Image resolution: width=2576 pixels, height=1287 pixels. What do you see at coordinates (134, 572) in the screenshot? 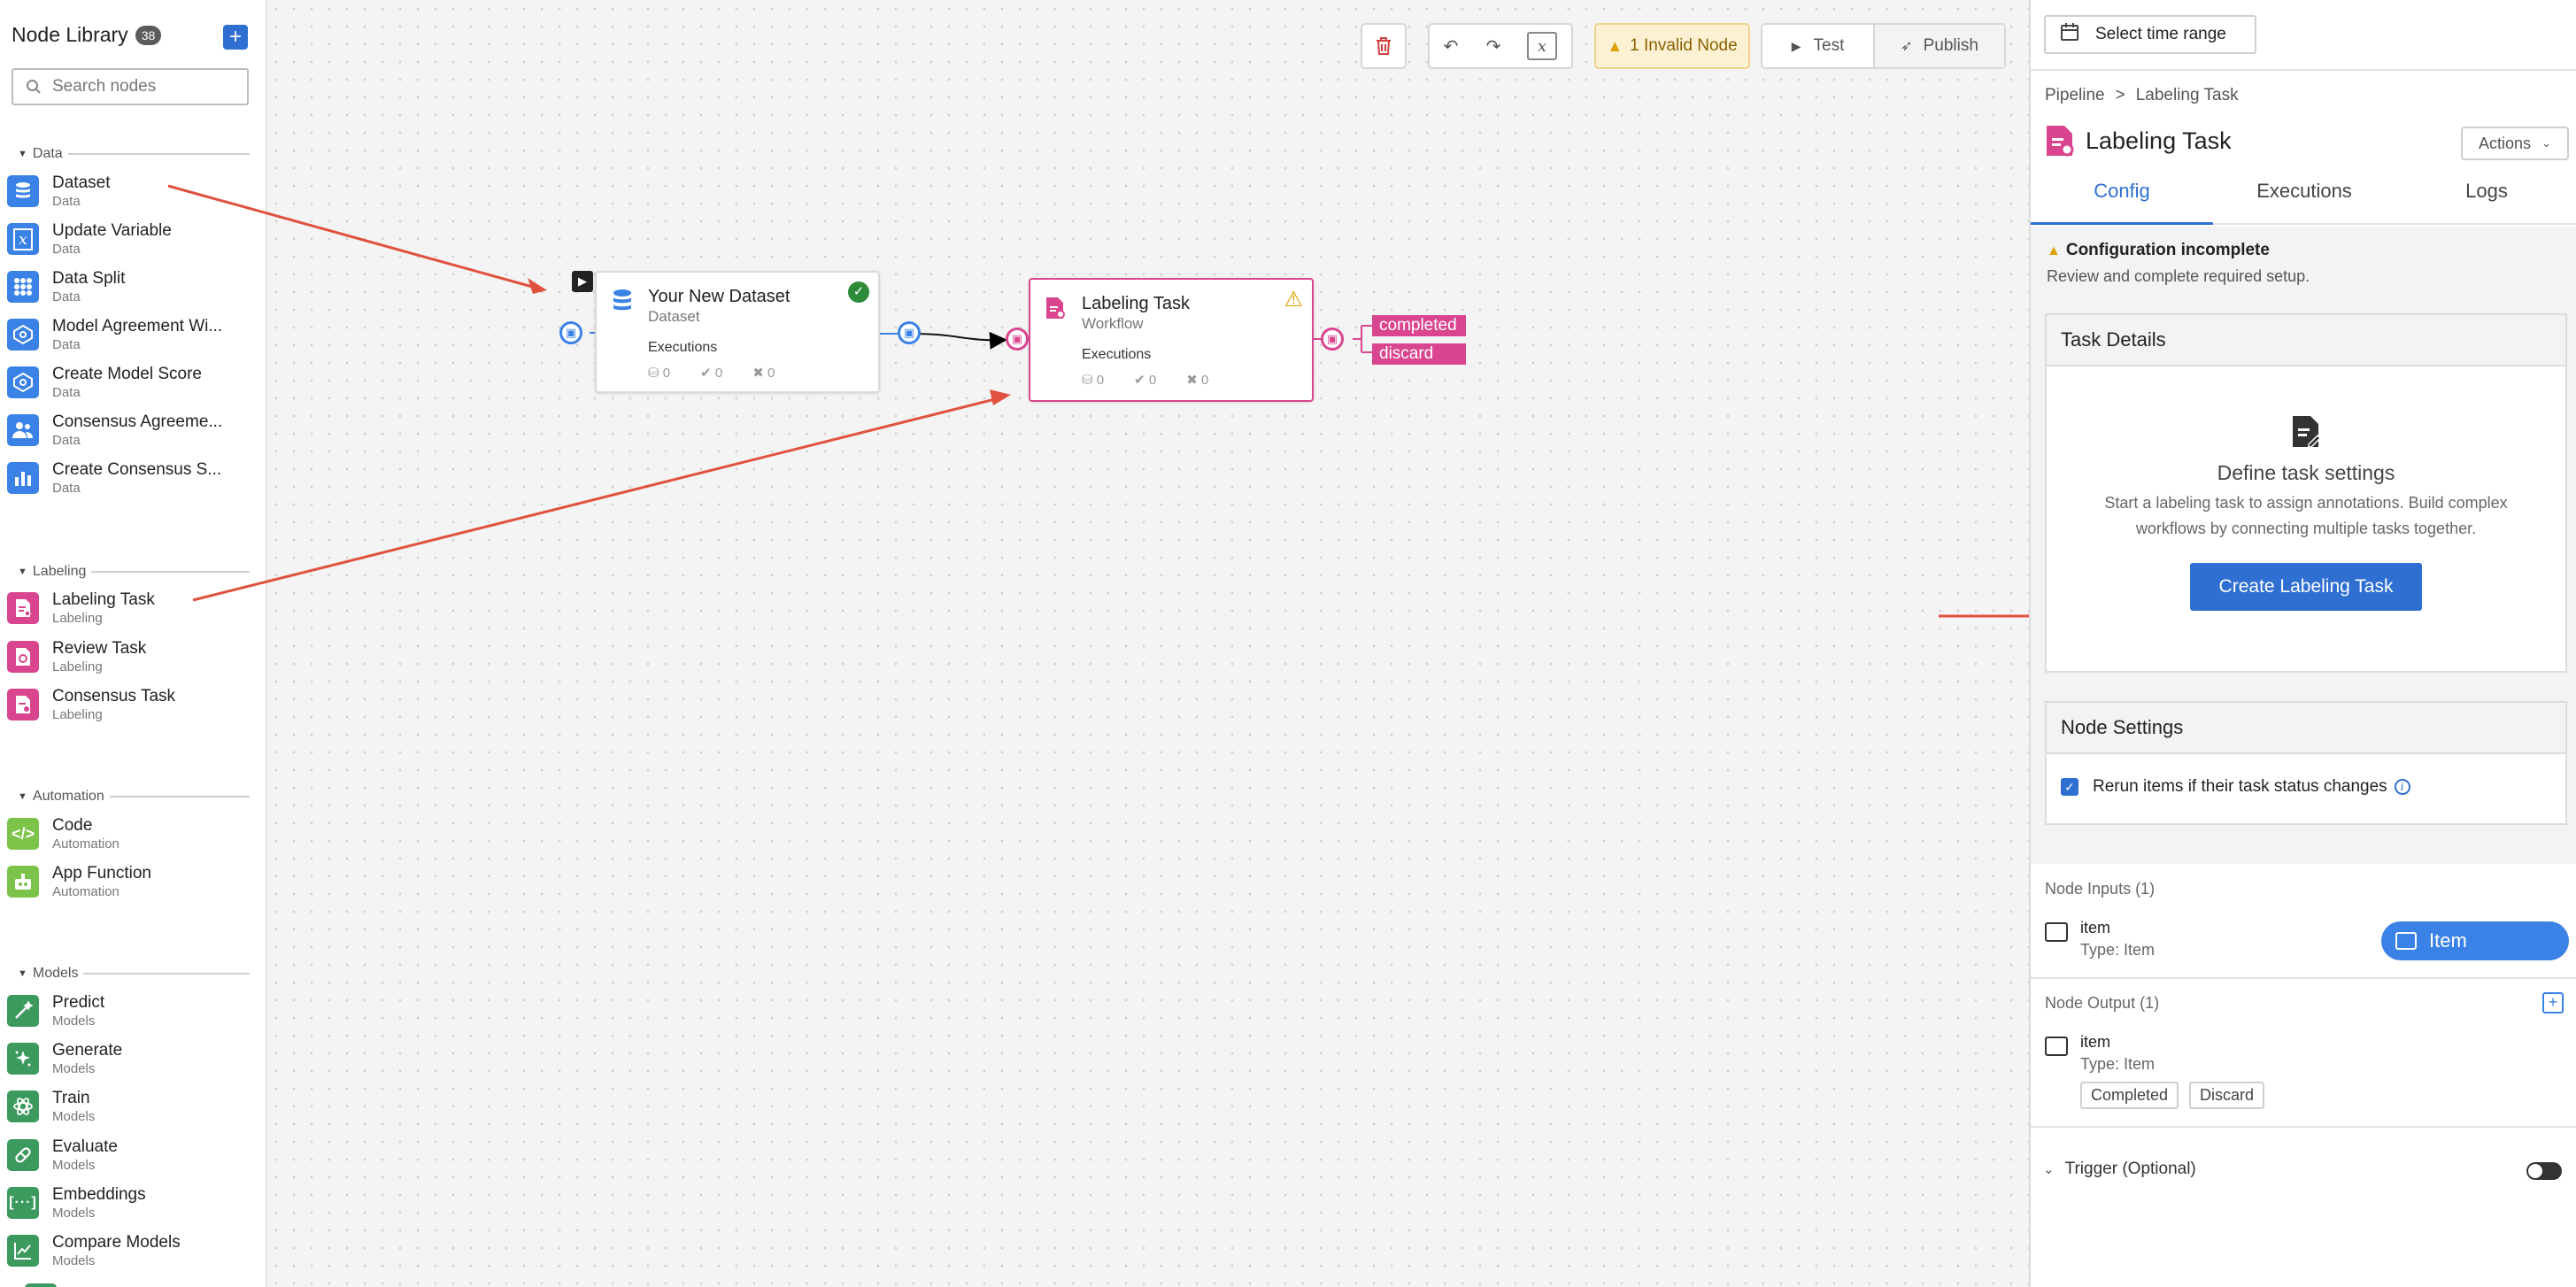
I see `section-labeling-header: ▼ Labeling` at bounding box center [134, 572].